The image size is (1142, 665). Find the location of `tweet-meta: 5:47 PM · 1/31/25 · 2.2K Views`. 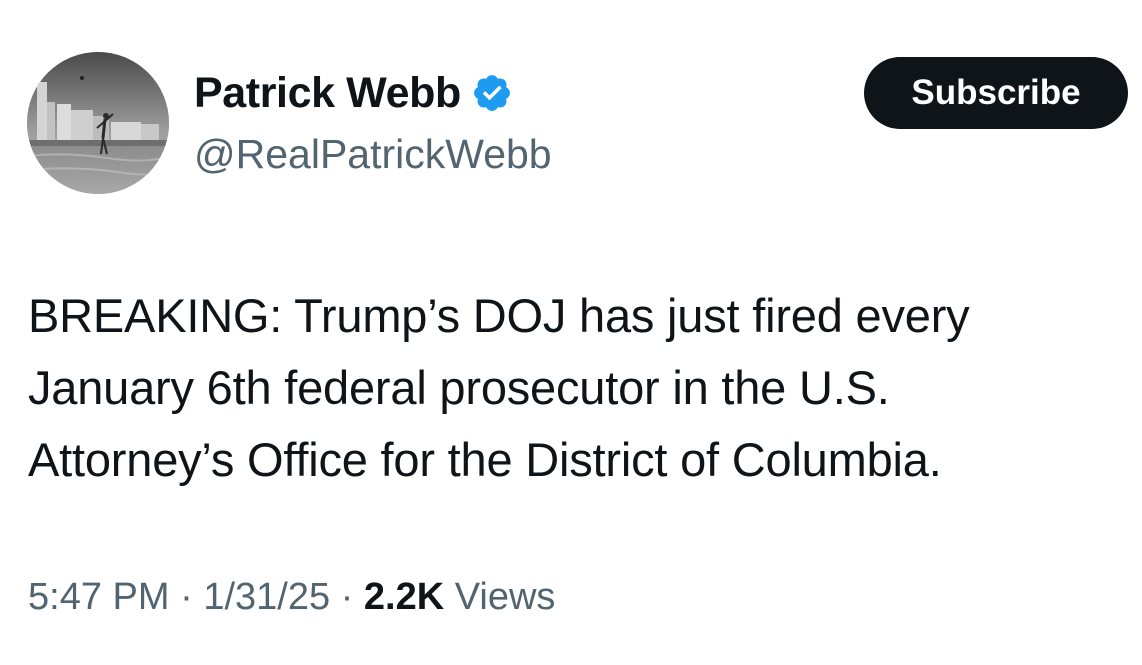

tweet-meta: 5:47 PM · 1/31/25 · 2.2K Views is located at coordinates (291, 597).